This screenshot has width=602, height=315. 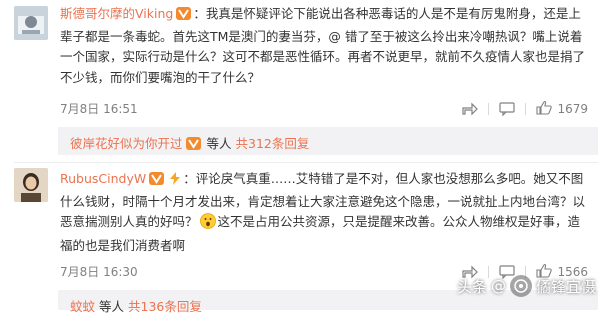 I want to click on comment-icon, so click(x=507, y=109).